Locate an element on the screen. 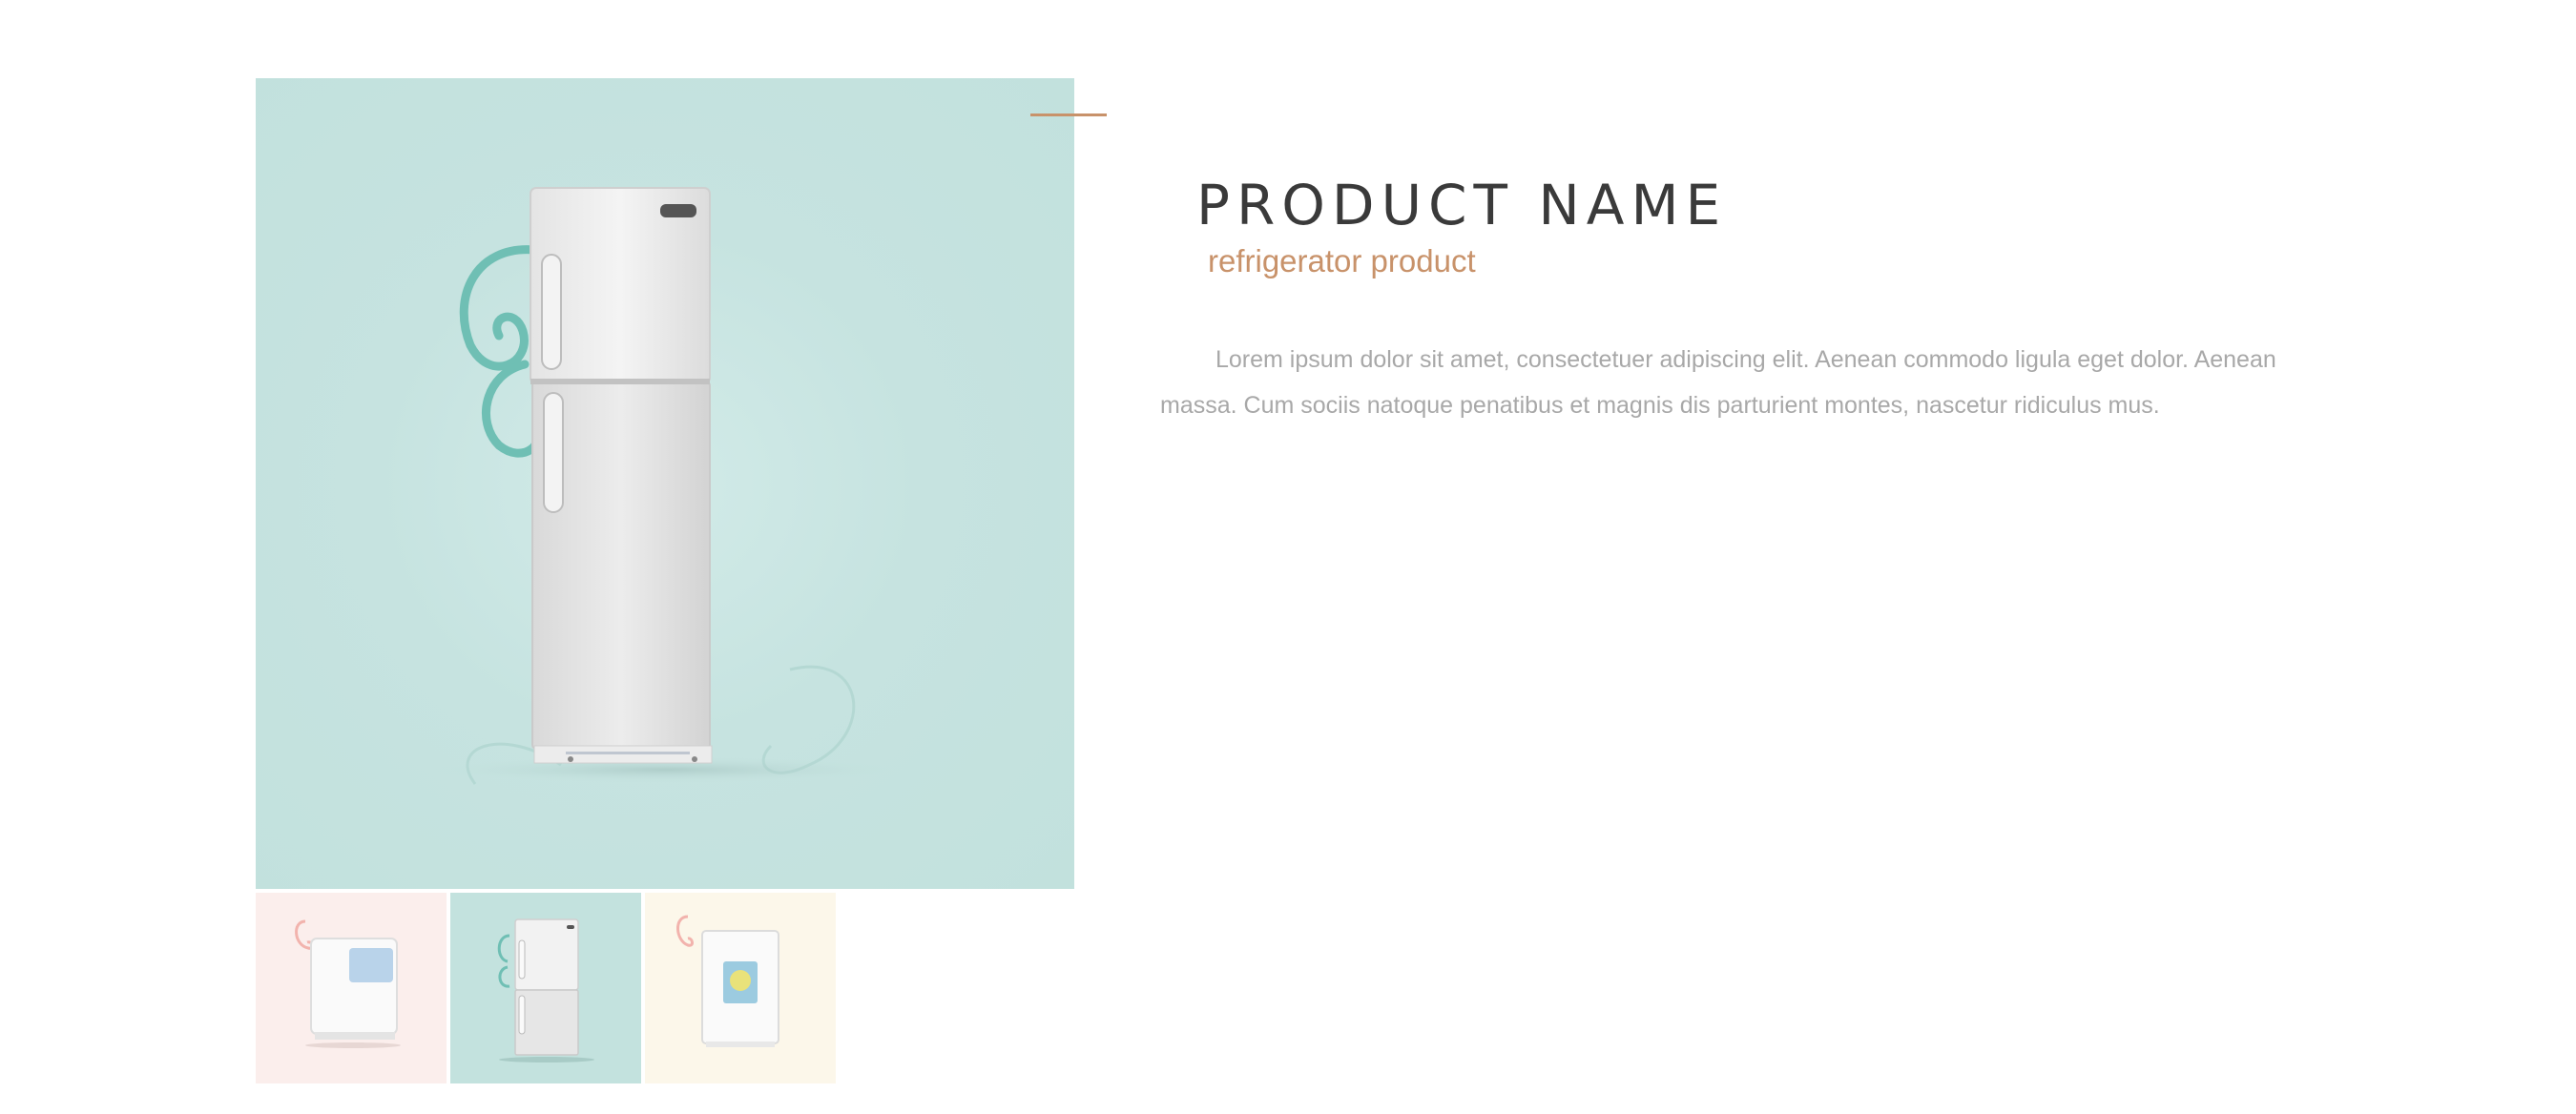 The image size is (2576, 1114). thumbnail-mini-fridge is located at coordinates (740, 988).